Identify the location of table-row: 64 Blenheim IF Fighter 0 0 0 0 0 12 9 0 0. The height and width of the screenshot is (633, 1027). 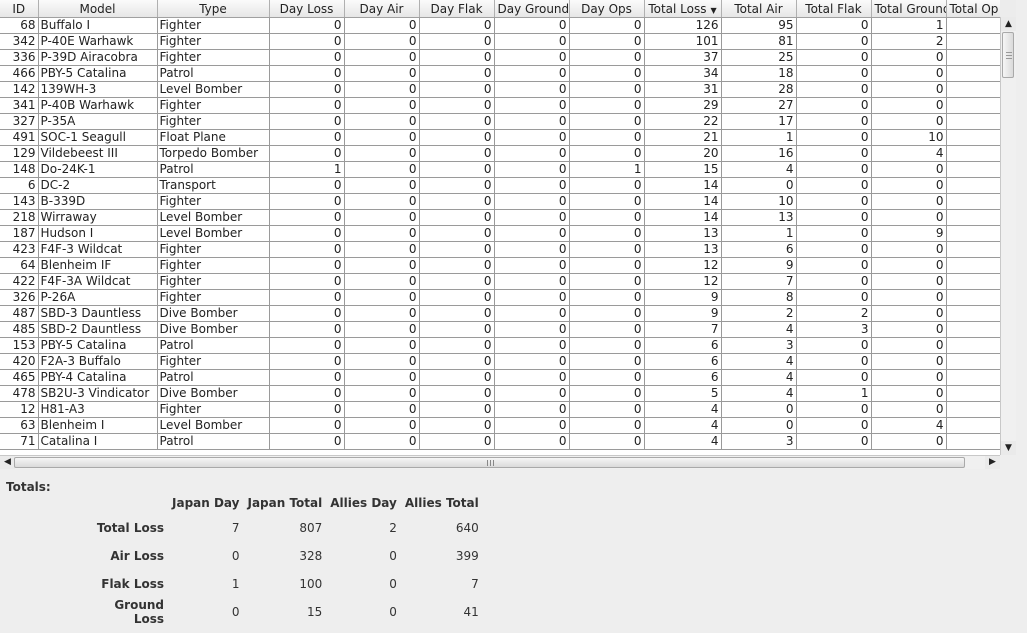
(500, 265).